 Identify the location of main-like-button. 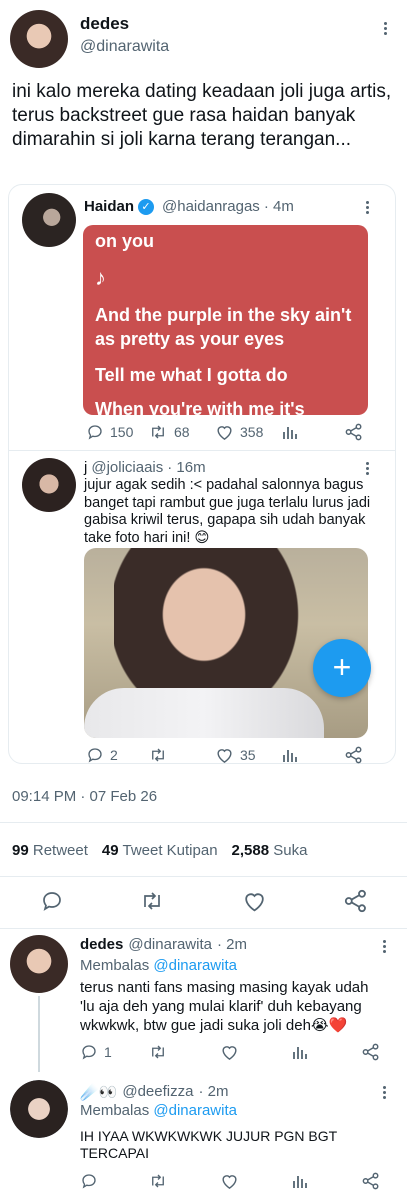
(254, 901).